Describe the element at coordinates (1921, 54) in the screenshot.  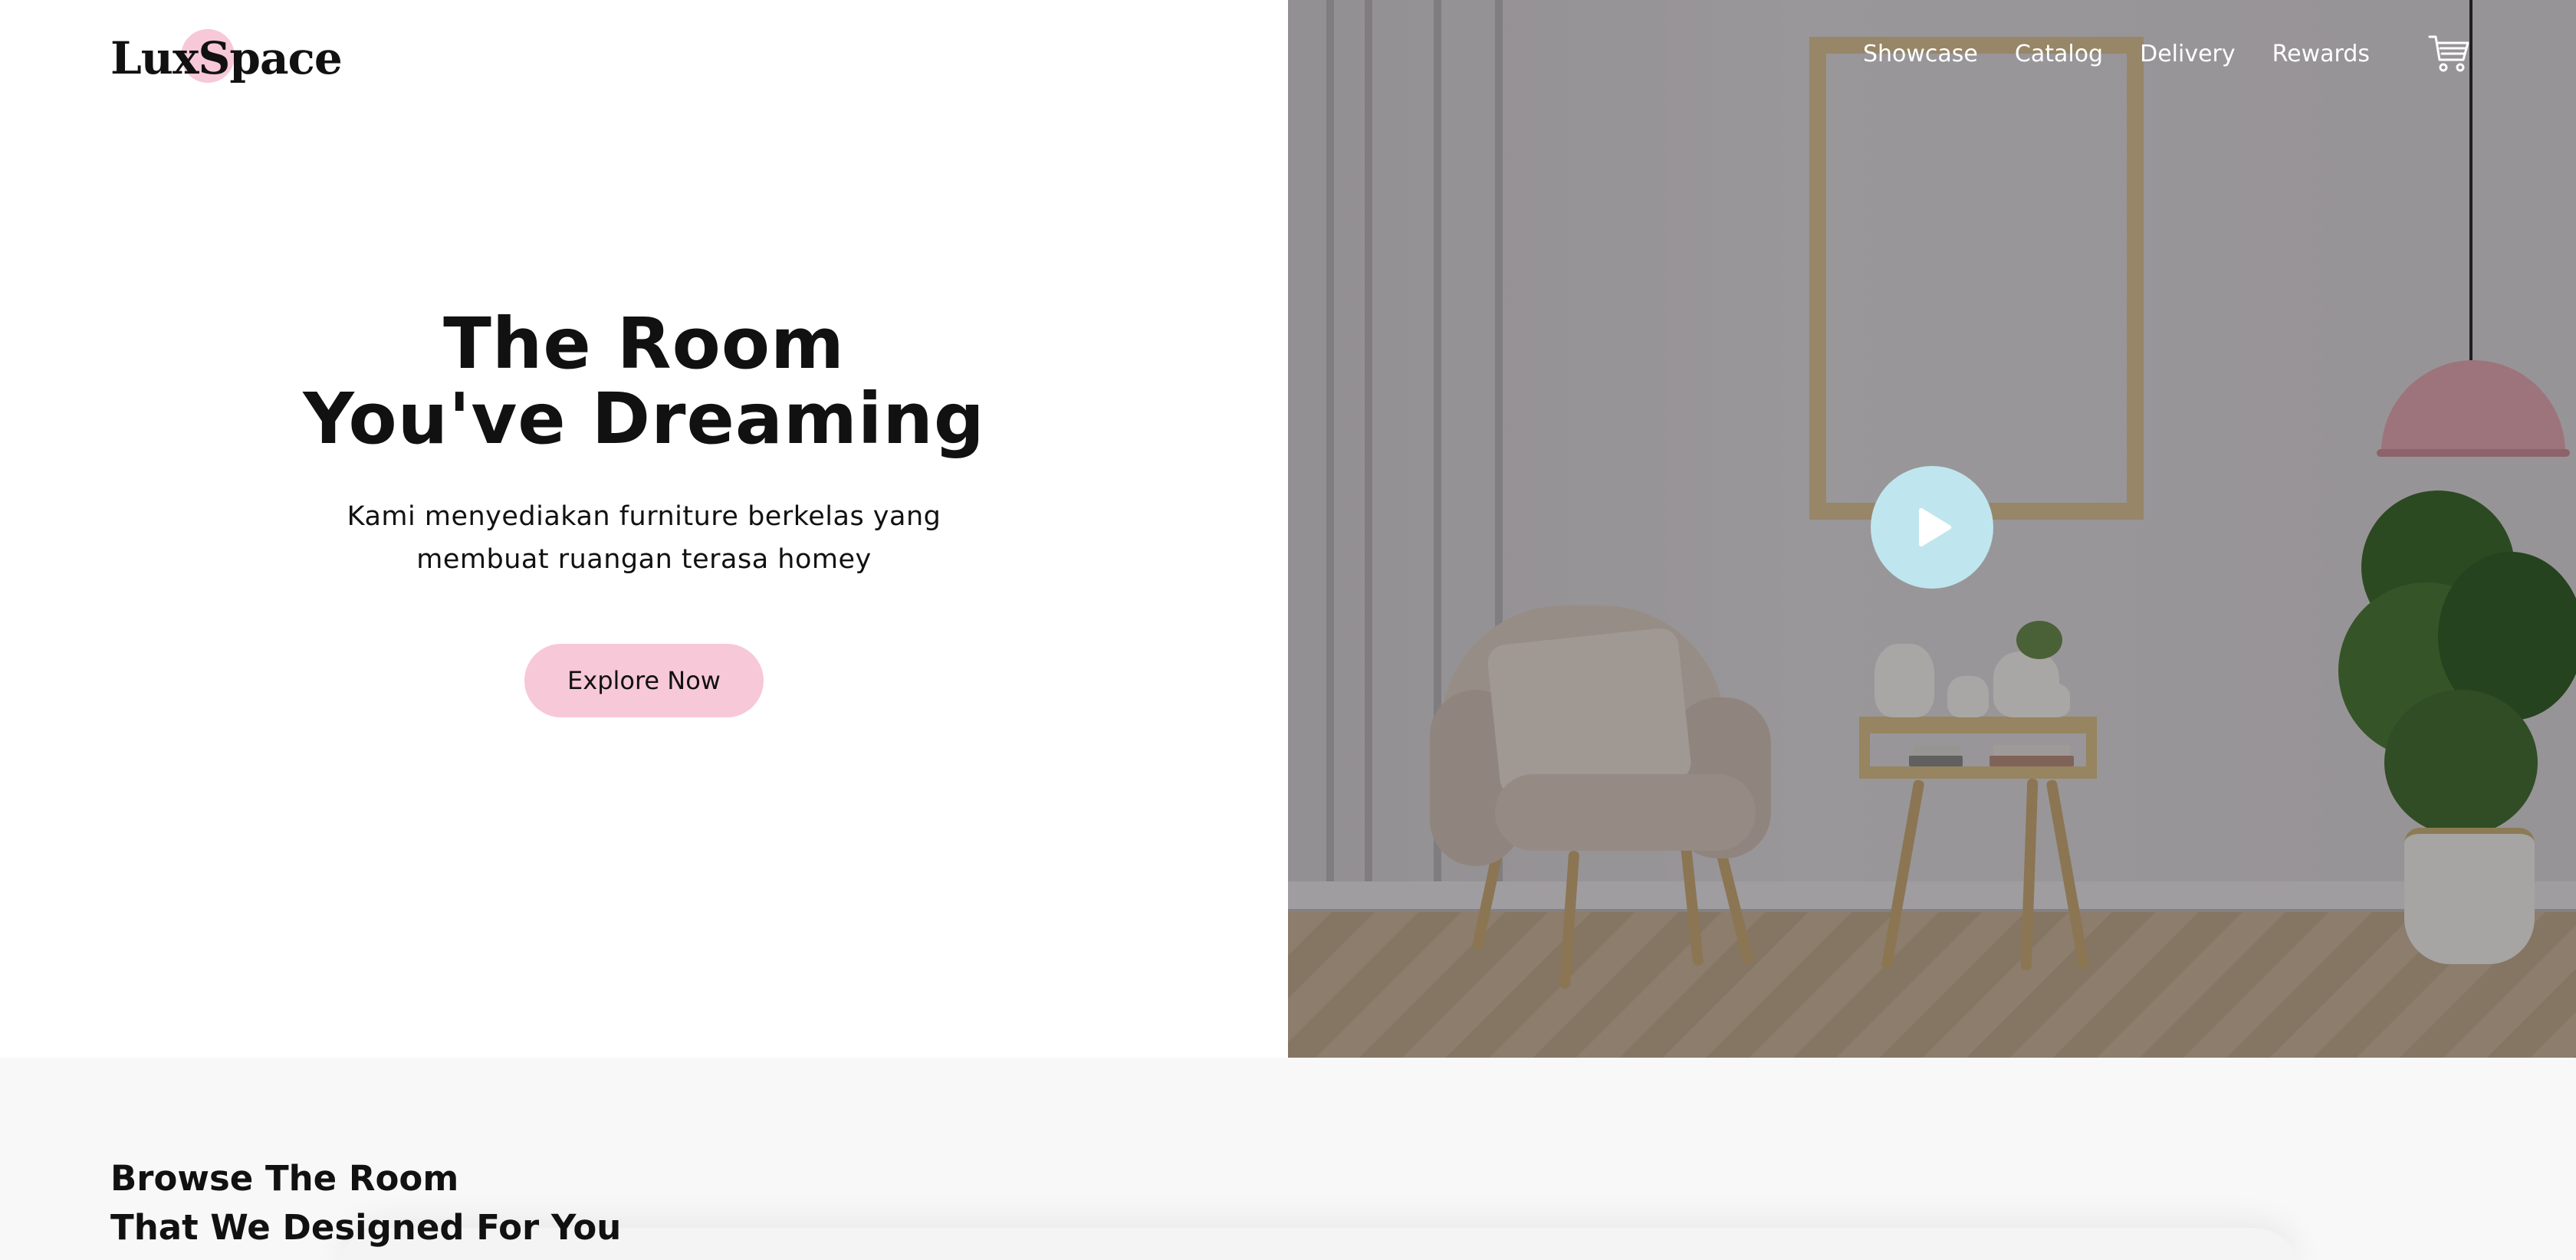
I see `nav-showcase: Showcase` at that location.